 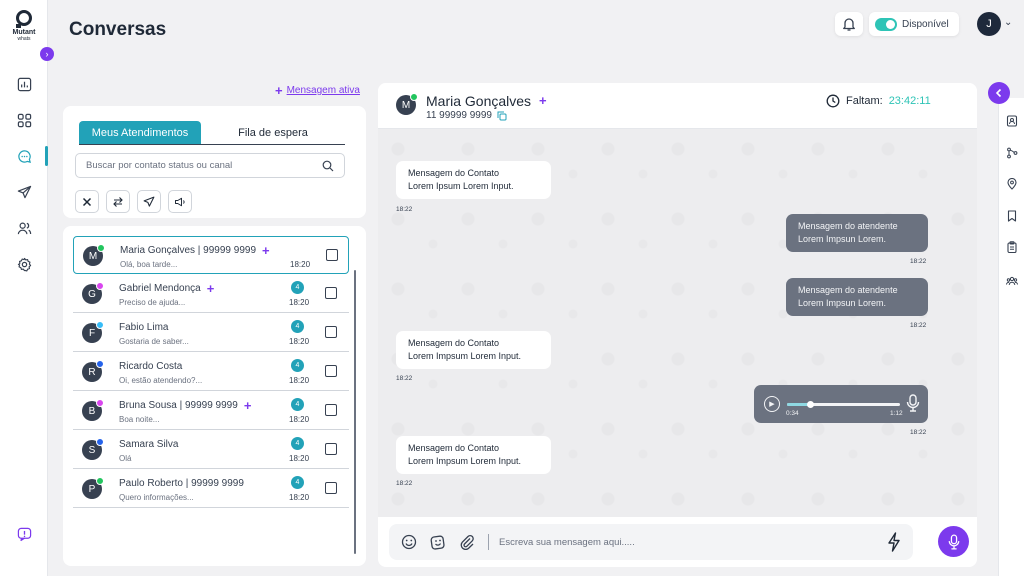 I want to click on emoji-button, so click(x=409, y=542).